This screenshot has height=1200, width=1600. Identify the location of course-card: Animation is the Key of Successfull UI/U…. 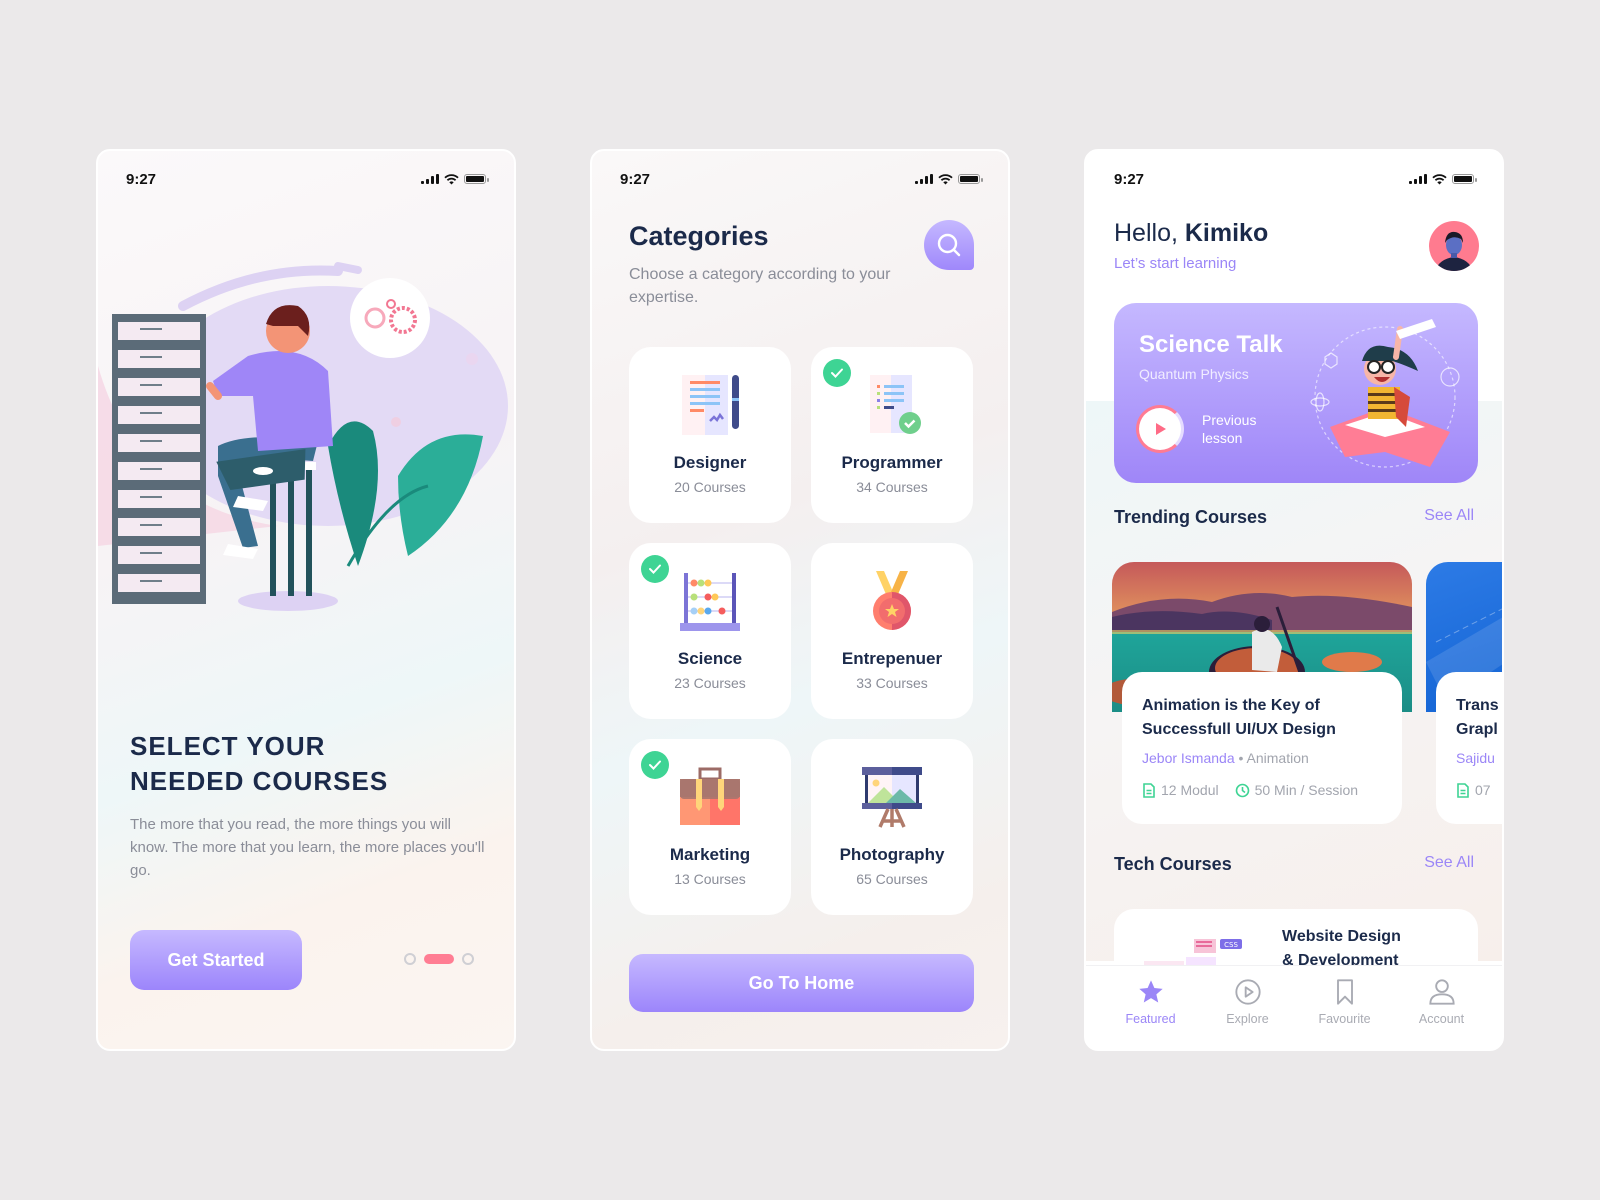
(1262, 693).